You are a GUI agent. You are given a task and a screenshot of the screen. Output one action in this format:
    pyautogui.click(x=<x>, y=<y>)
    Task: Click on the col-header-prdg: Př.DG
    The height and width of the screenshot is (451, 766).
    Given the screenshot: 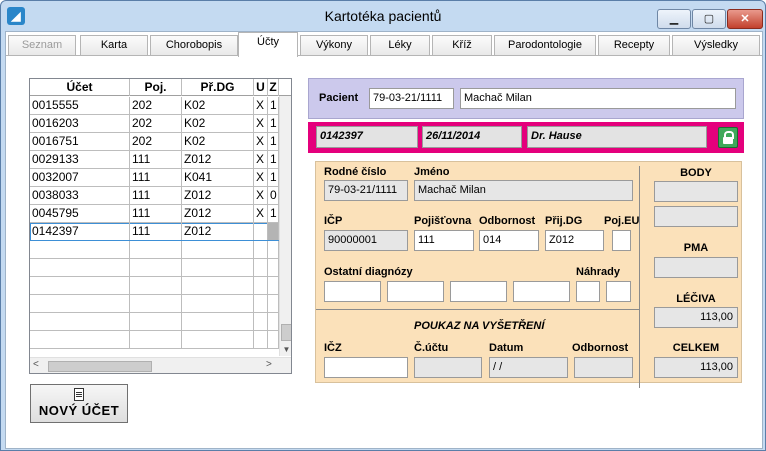 What is the action you would take?
    pyautogui.click(x=218, y=87)
    